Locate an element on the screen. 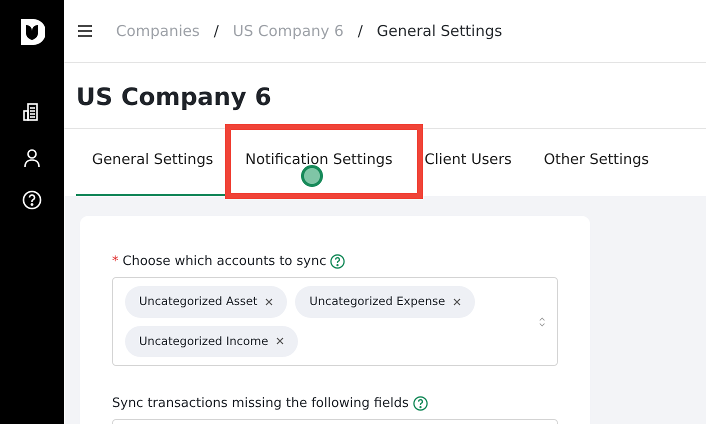 The width and height of the screenshot is (706, 424). tab: Client Users is located at coordinates (468, 162).